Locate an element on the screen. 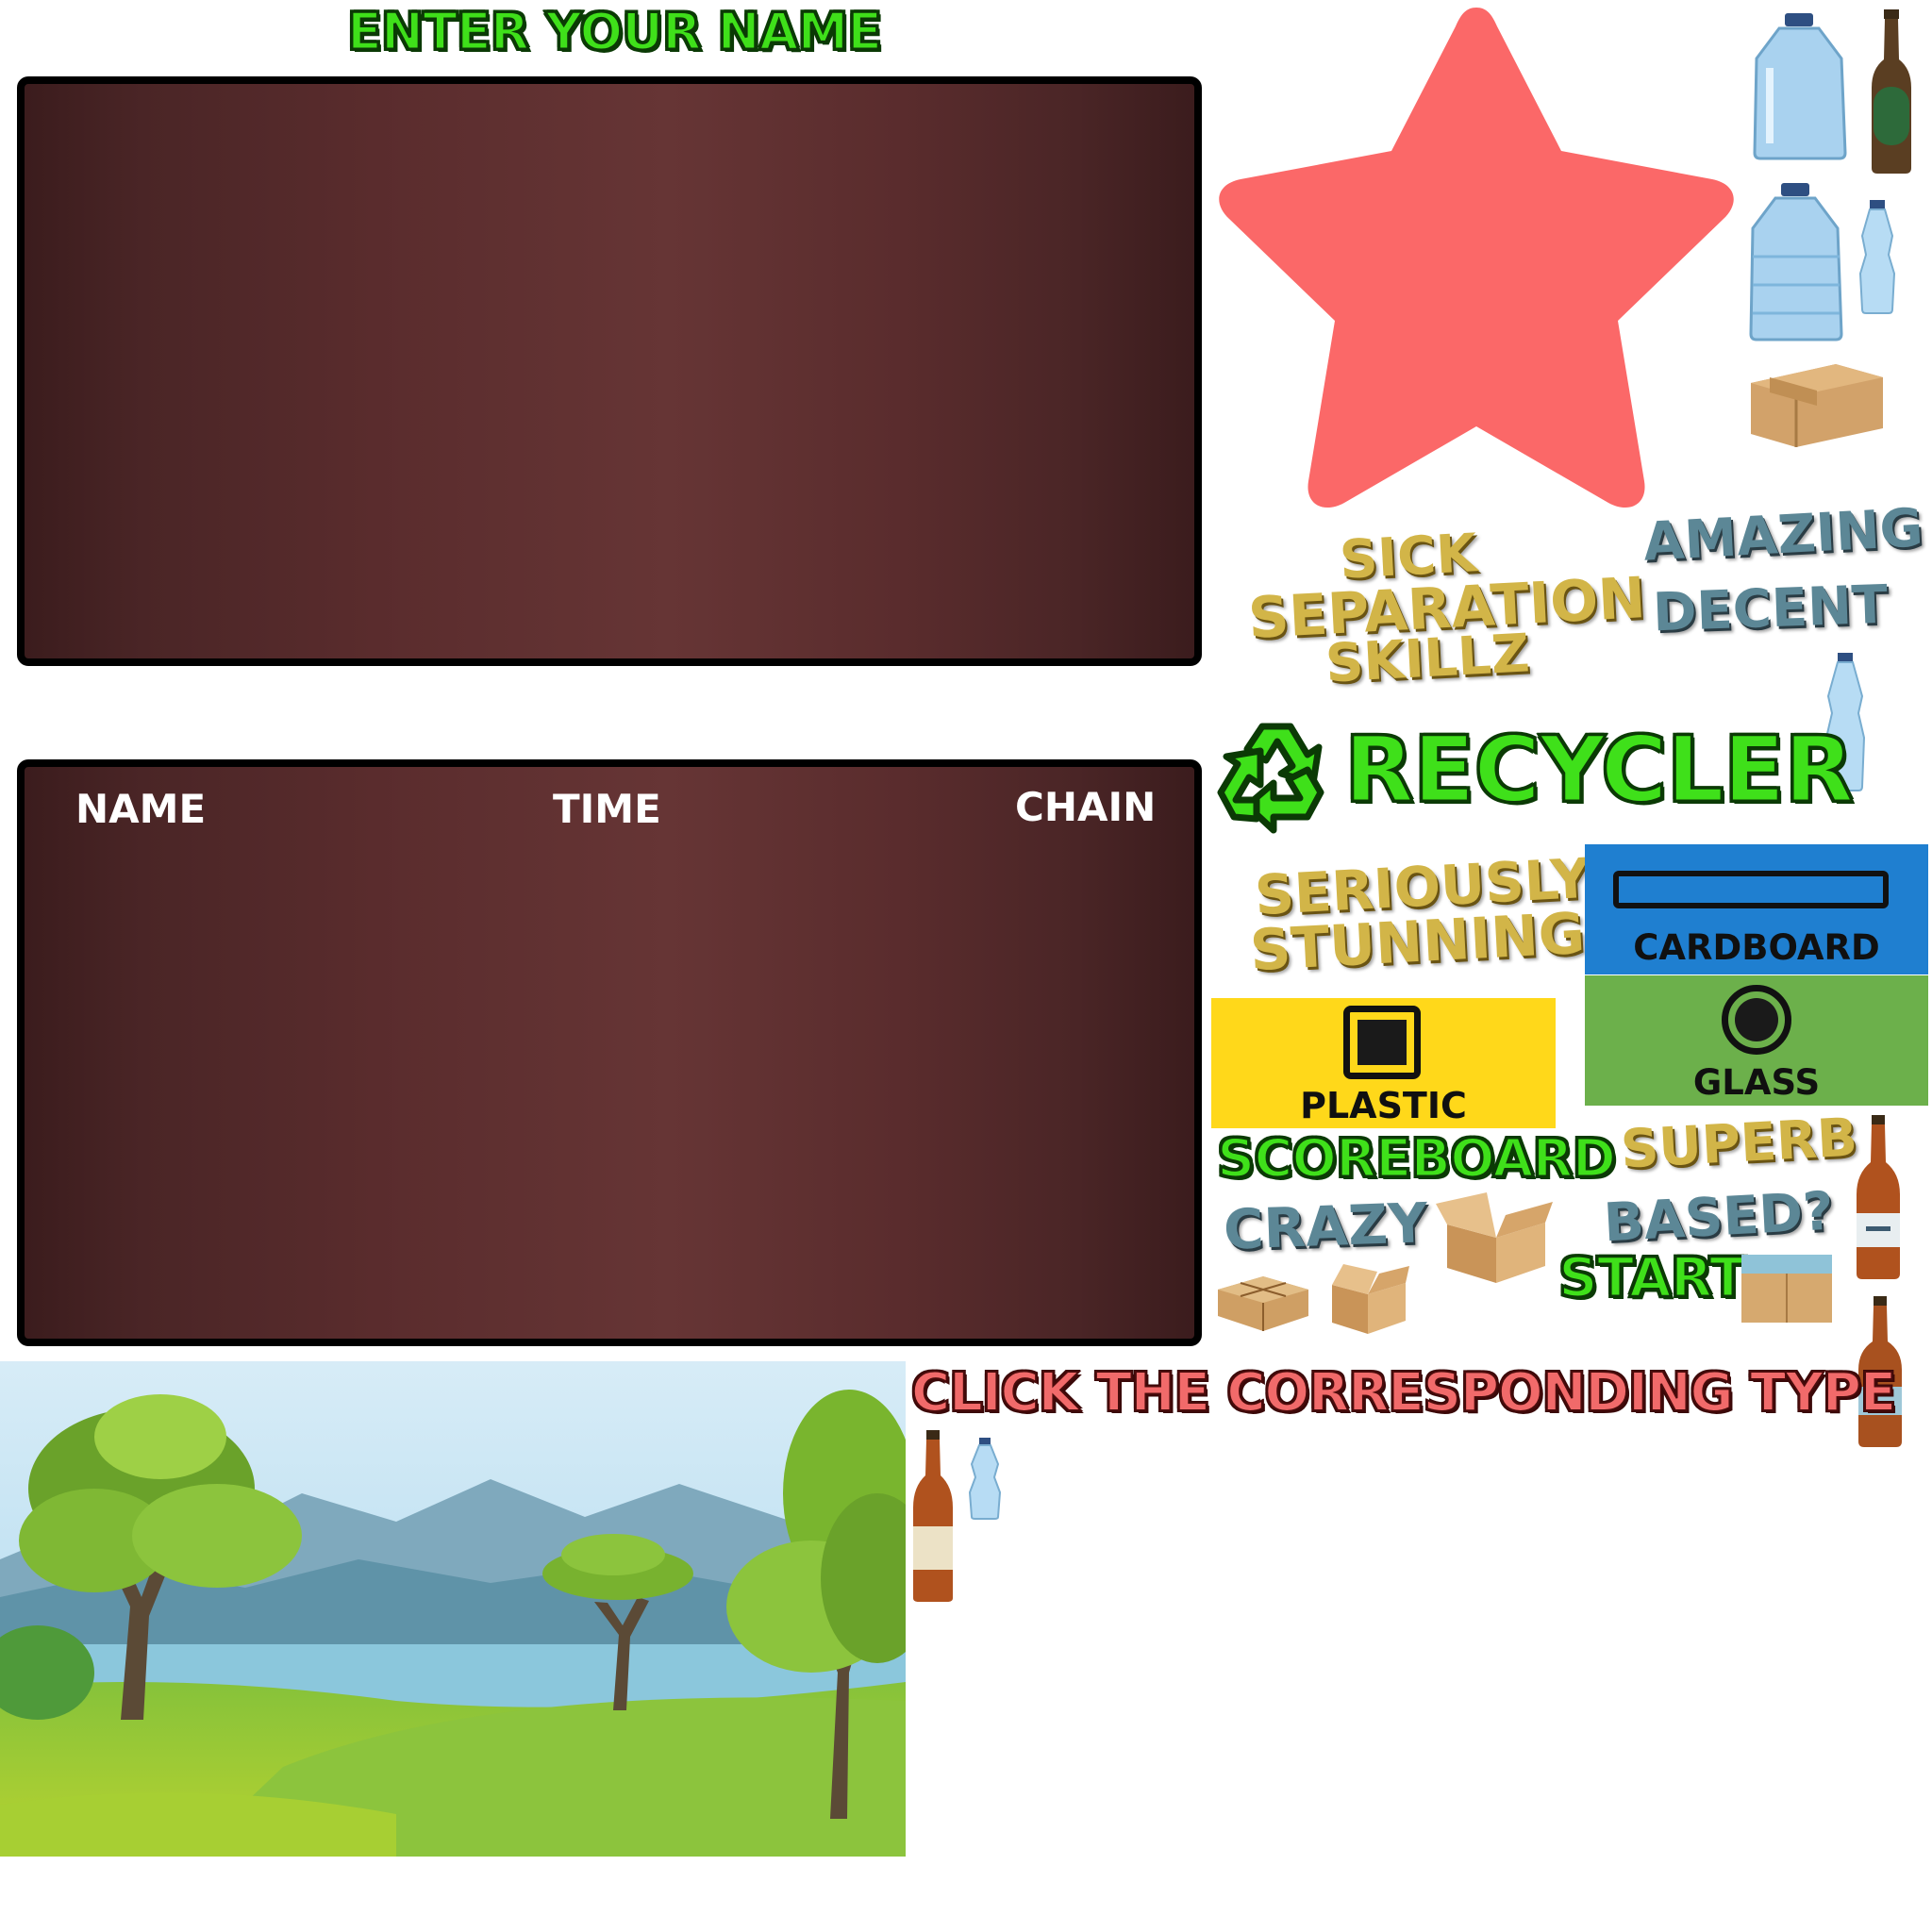 This screenshot has width=1932, height=1932. plastic-bin-button: PLASTIC is located at coordinates (1383, 1063).